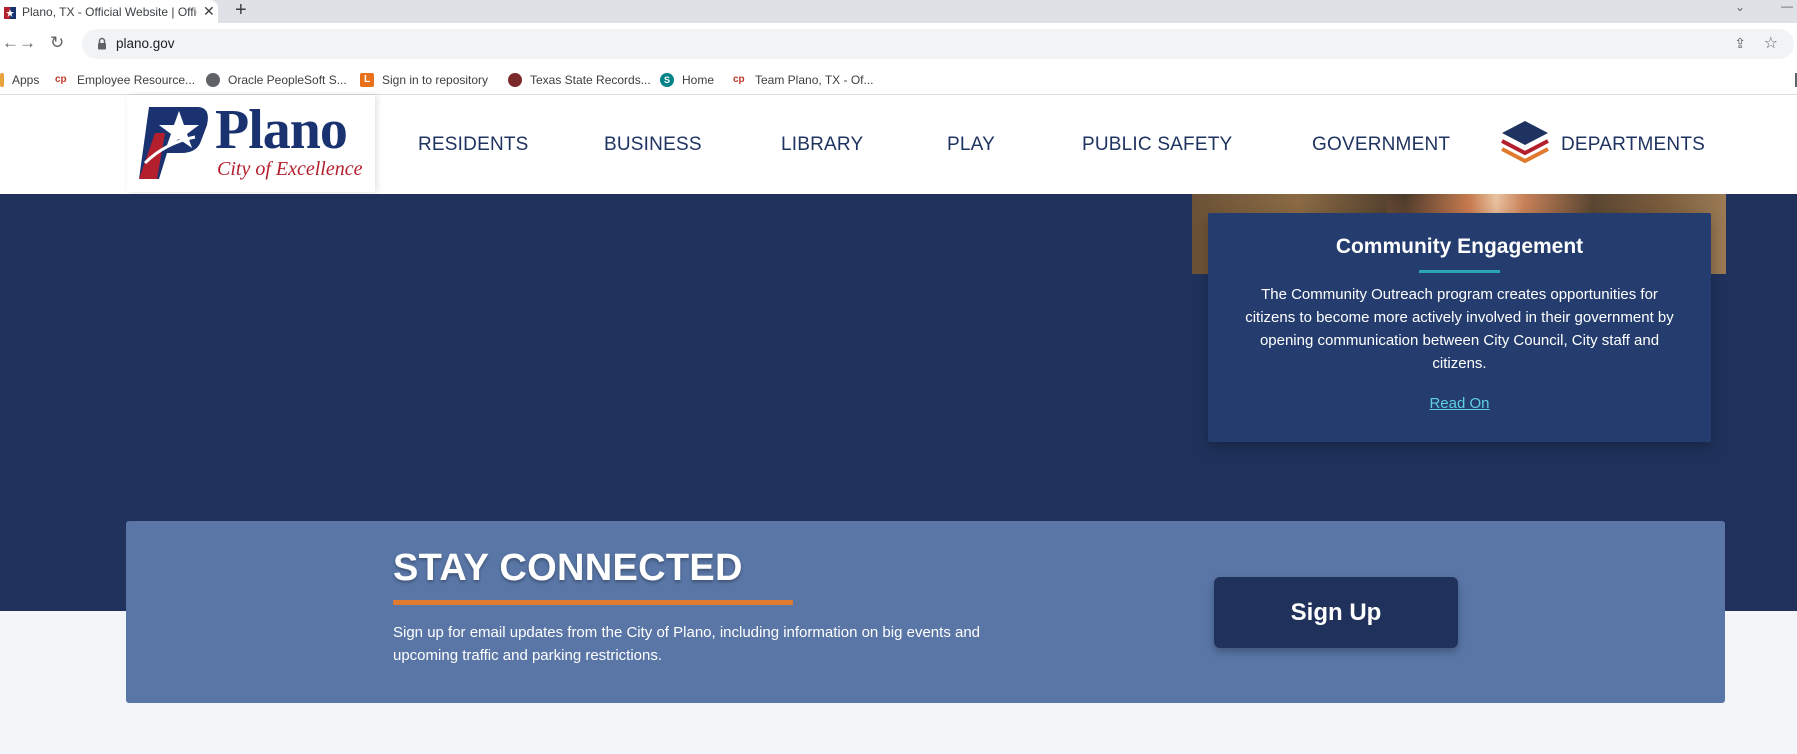 The image size is (1797, 754). I want to click on nav-library: LIBRARY, so click(822, 145).